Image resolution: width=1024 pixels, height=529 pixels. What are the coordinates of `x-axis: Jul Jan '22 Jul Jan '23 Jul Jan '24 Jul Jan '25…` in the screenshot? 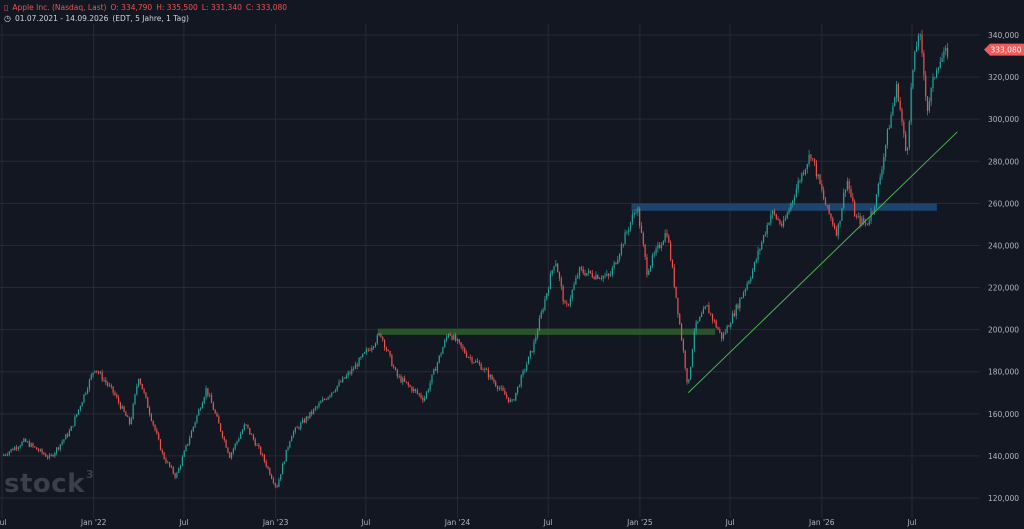 It's located at (458, 522).